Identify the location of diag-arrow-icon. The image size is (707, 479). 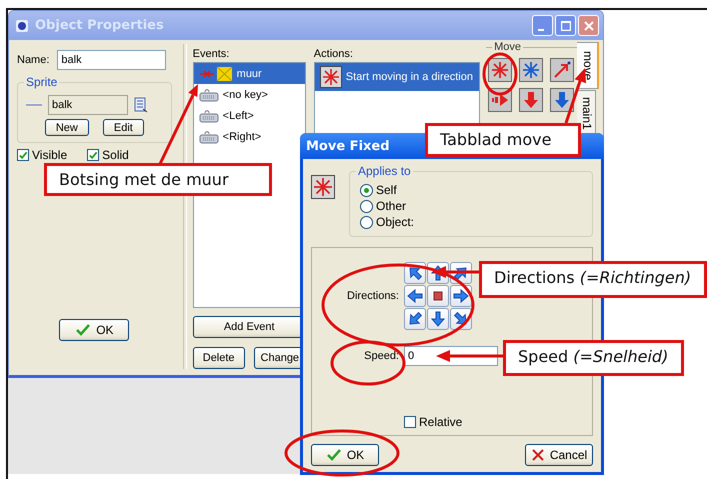
(562, 70).